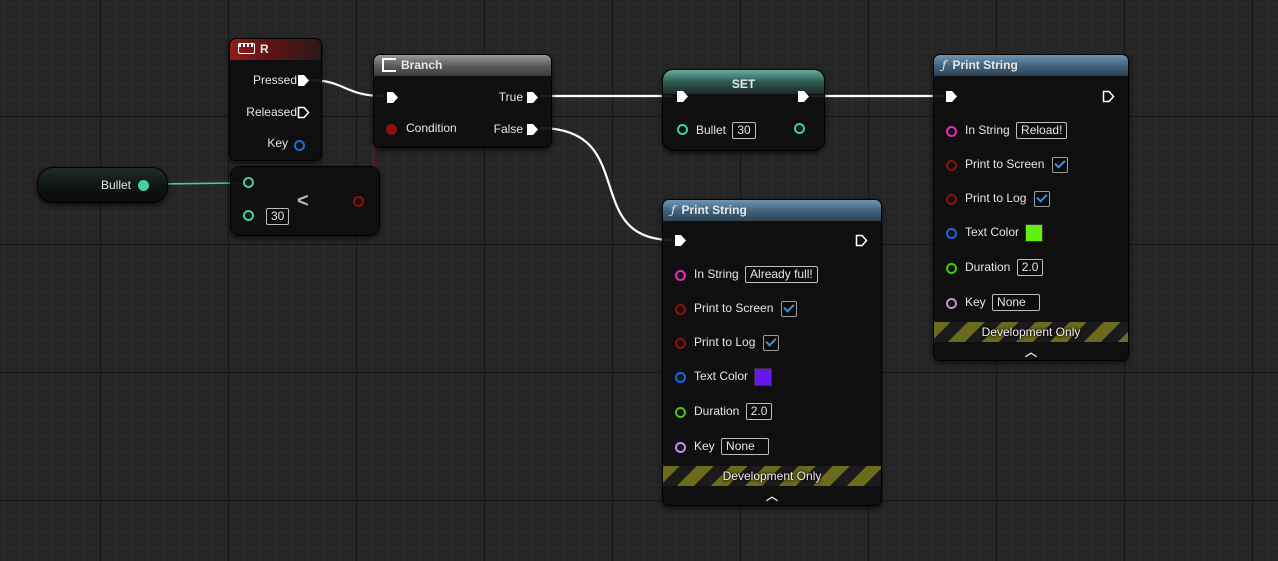  Describe the element at coordinates (714, 210) in the screenshot. I see `print-false-title: Print String` at that location.